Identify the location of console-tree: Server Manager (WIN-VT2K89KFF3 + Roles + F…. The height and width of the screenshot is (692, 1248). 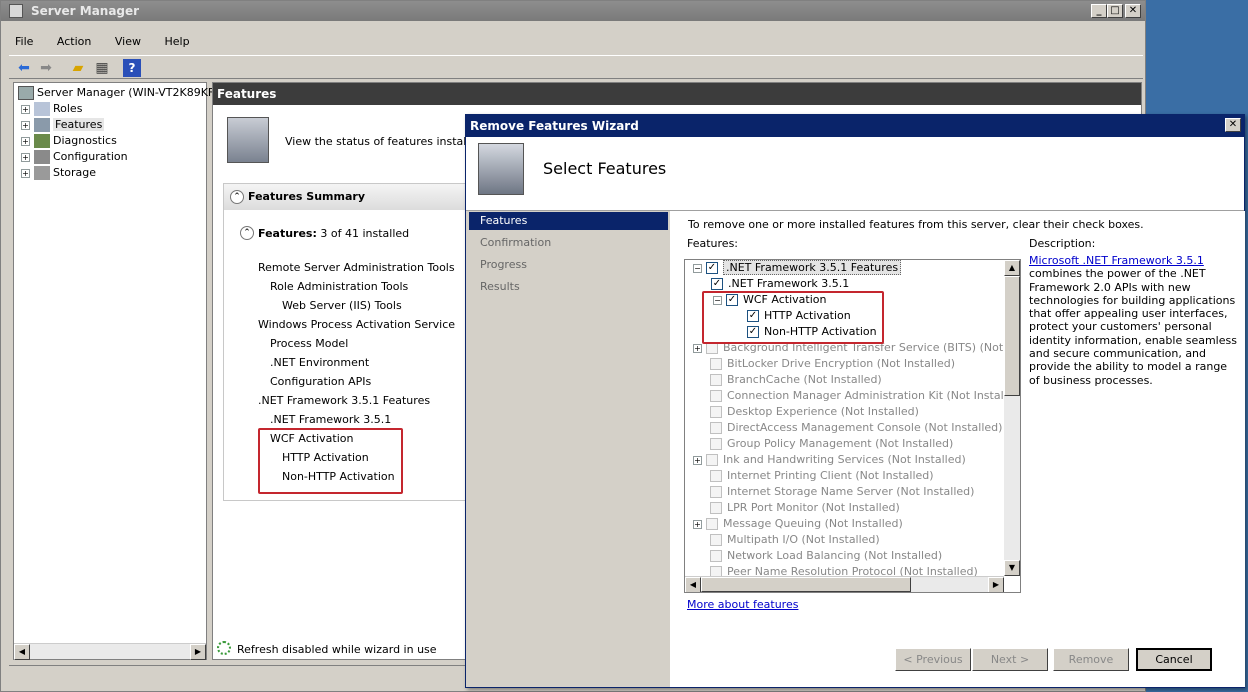
(120, 371).